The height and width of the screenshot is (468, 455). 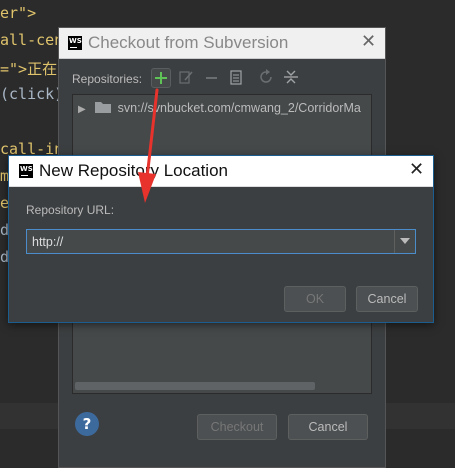 I want to click on repository-url-combobox, so click(x=221, y=241).